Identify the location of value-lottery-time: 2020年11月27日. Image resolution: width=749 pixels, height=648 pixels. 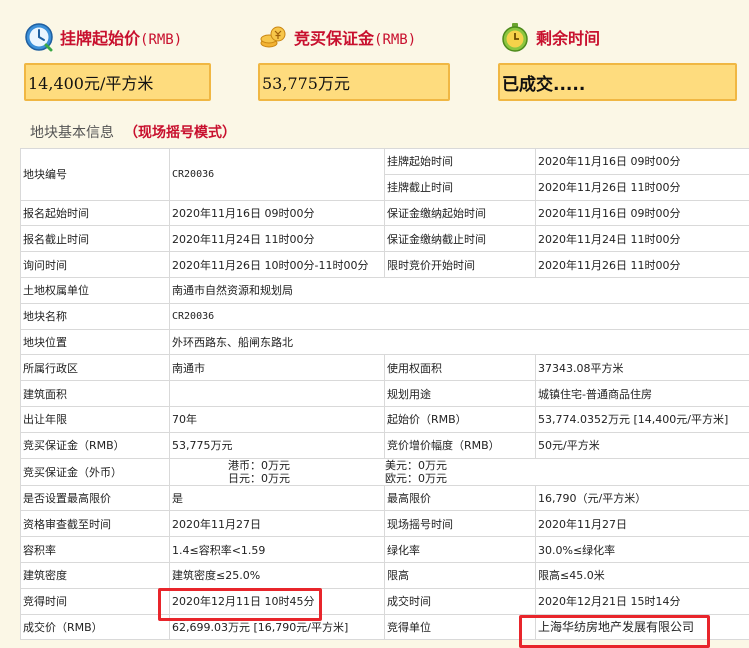
(642, 524).